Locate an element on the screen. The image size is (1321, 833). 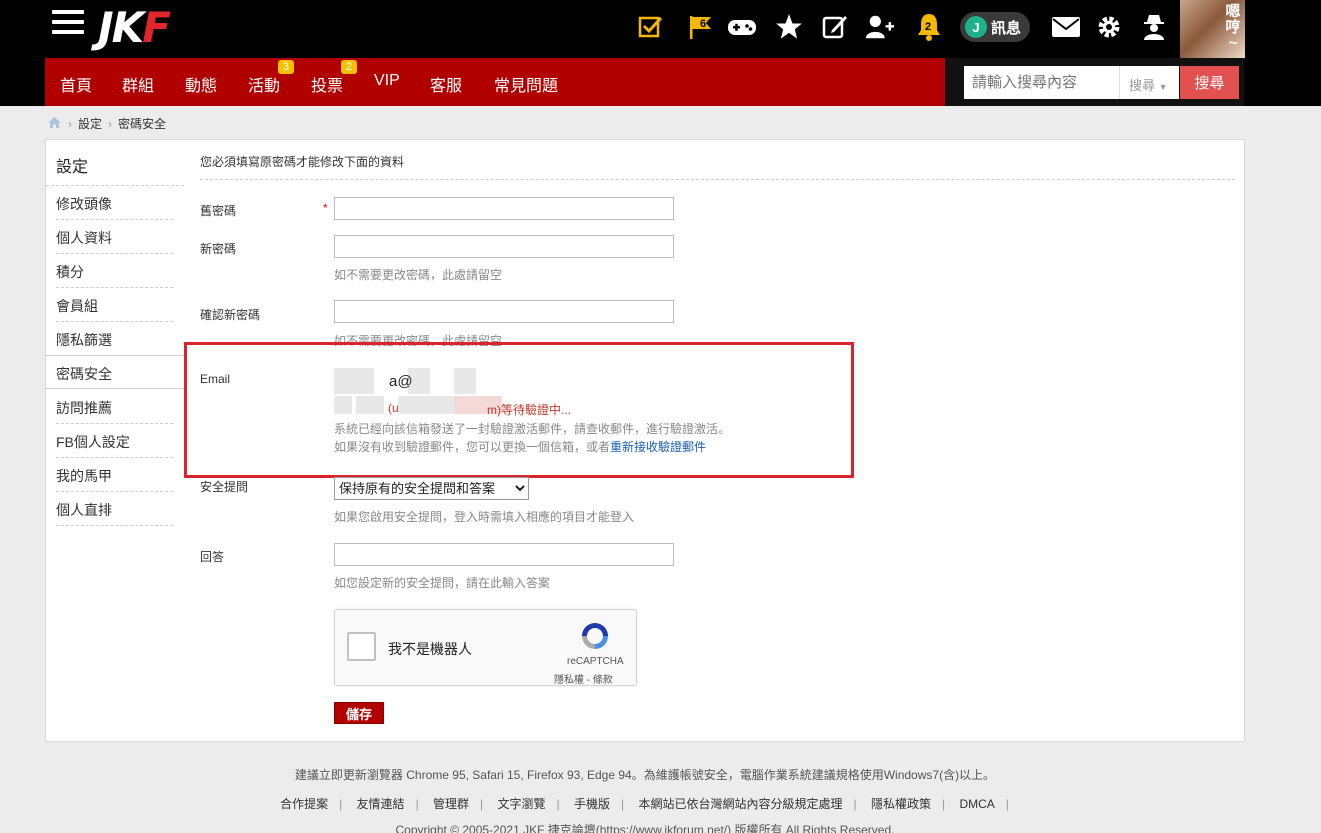
footer-link-friends: 友情連結 is located at coordinates (381, 804).